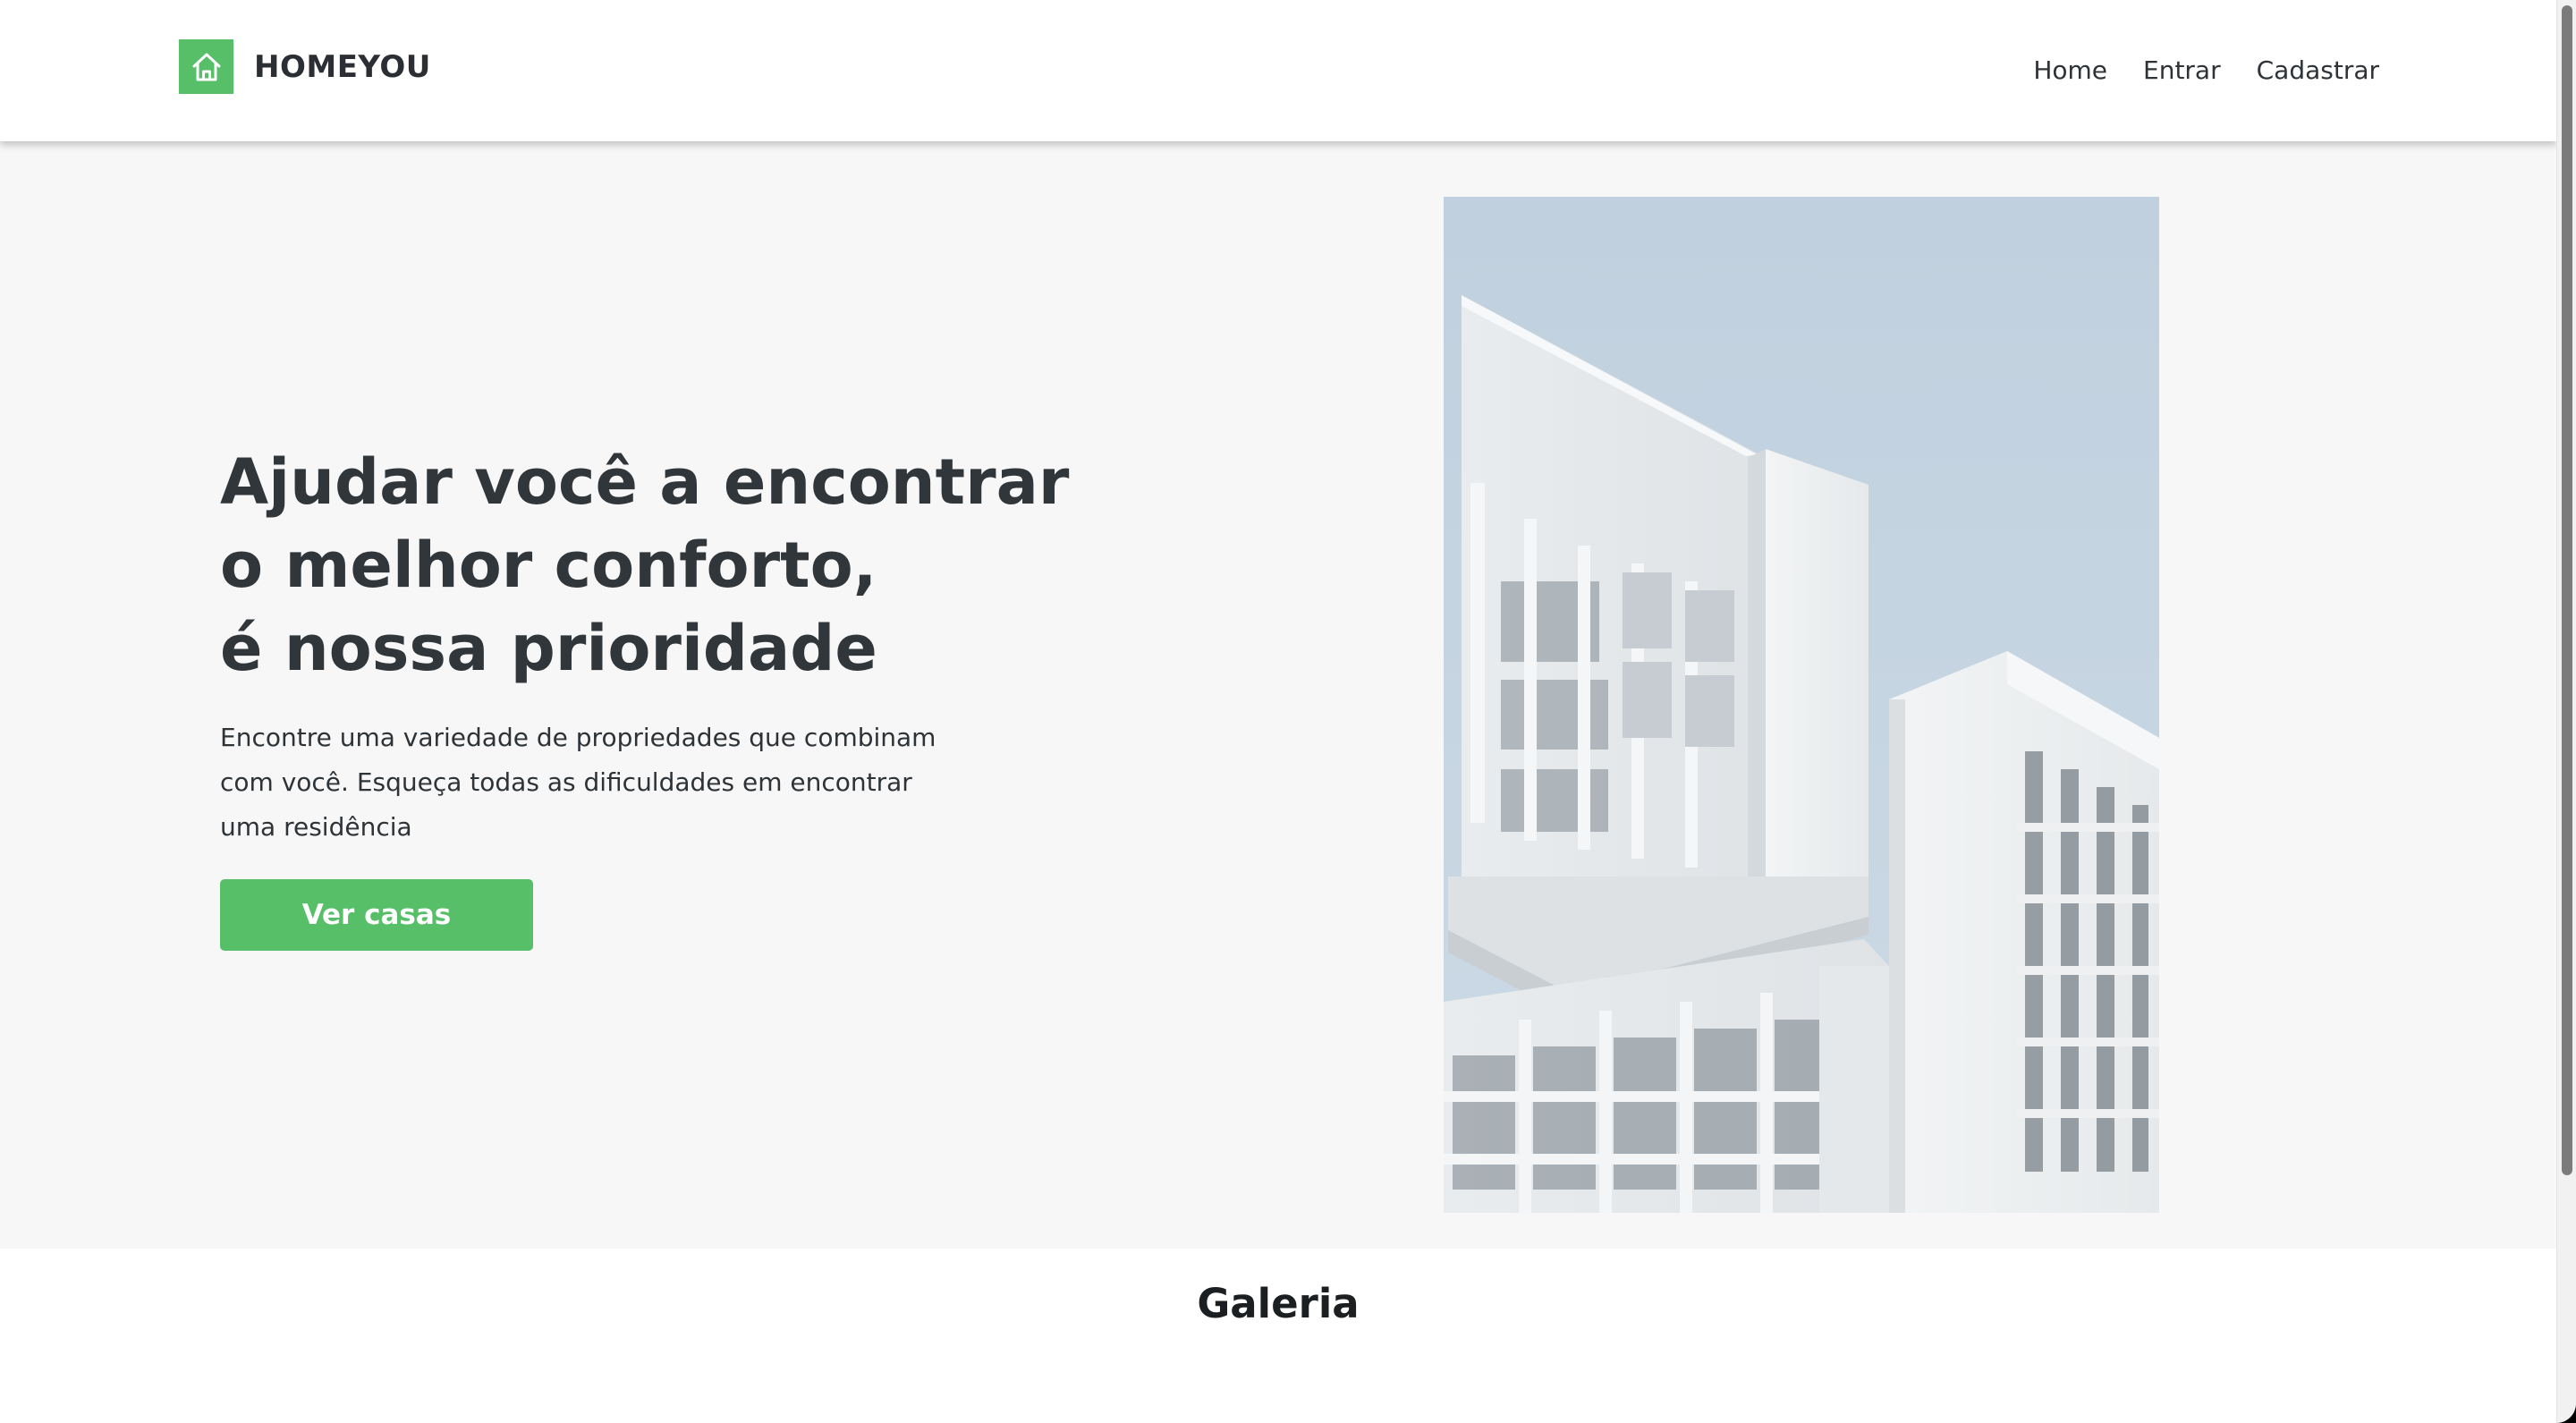 The image size is (2576, 1423). I want to click on hero-headline-line: Ajudar você a encontrar, so click(645, 482).